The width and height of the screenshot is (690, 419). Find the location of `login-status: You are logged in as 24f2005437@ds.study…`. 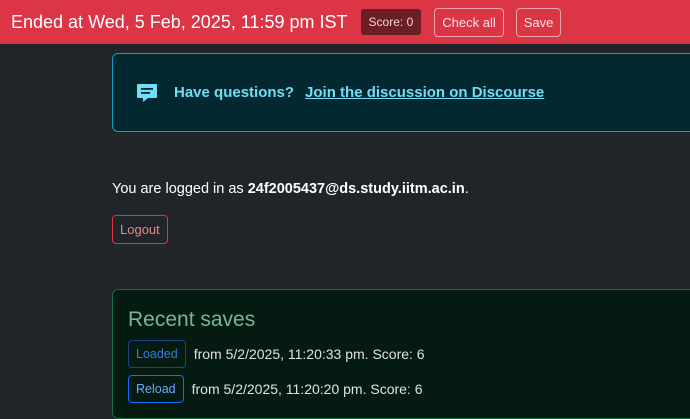

login-status: You are logged in as 24f2005437@ds.study… is located at coordinates (290, 189).